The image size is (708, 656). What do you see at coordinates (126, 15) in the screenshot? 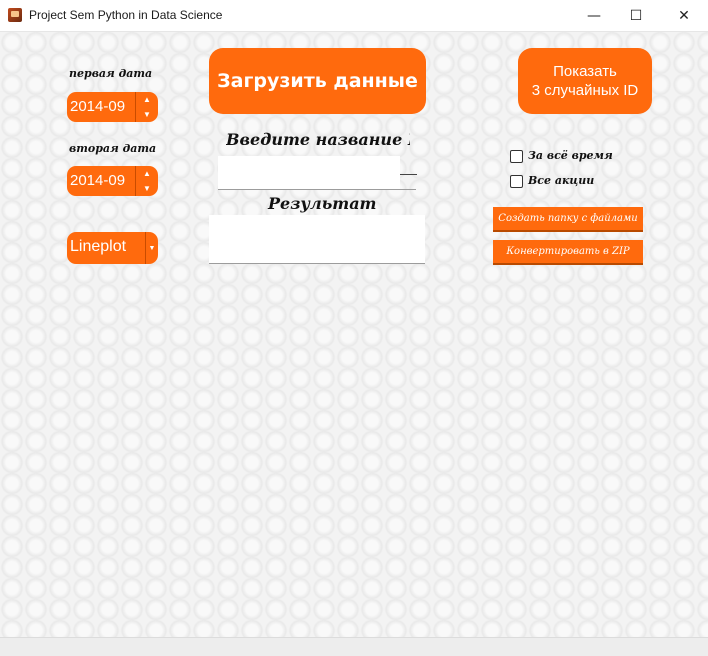
I see `window-title: Project Sem Python in Data Science` at bounding box center [126, 15].